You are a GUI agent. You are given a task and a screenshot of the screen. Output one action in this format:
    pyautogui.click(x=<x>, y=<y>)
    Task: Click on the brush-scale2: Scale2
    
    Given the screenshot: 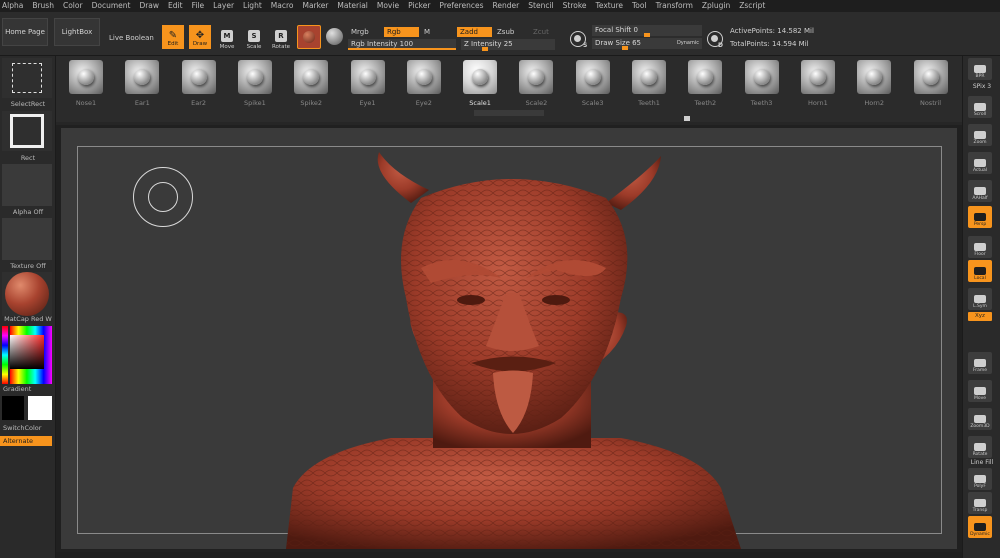 What is the action you would take?
    pyautogui.click(x=536, y=87)
    